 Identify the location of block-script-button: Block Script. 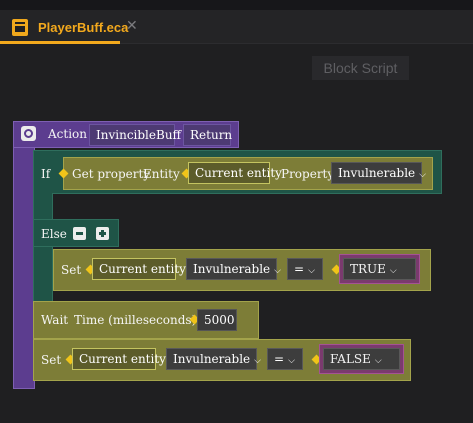
(360, 68).